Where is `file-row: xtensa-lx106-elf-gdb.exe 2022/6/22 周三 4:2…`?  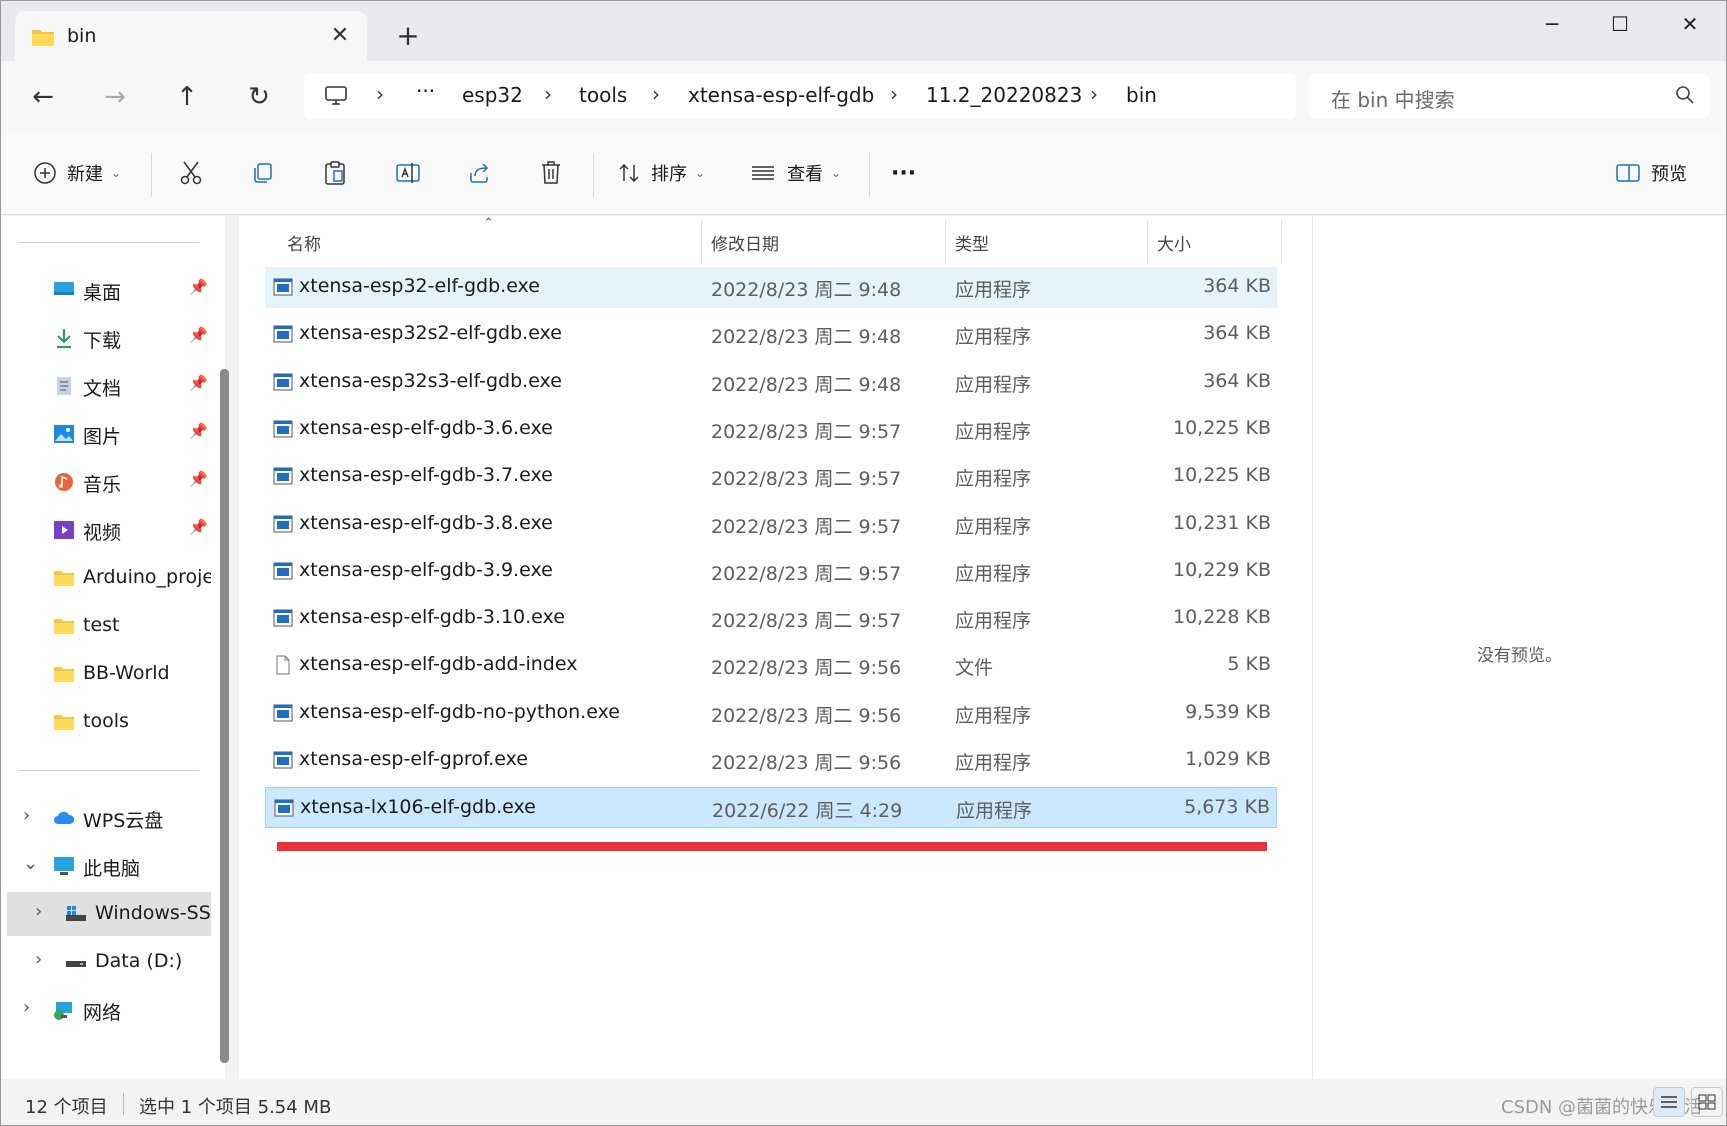
file-row: xtensa-lx106-elf-gdb.exe 2022/6/22 周三 4:2… is located at coordinates (771, 808).